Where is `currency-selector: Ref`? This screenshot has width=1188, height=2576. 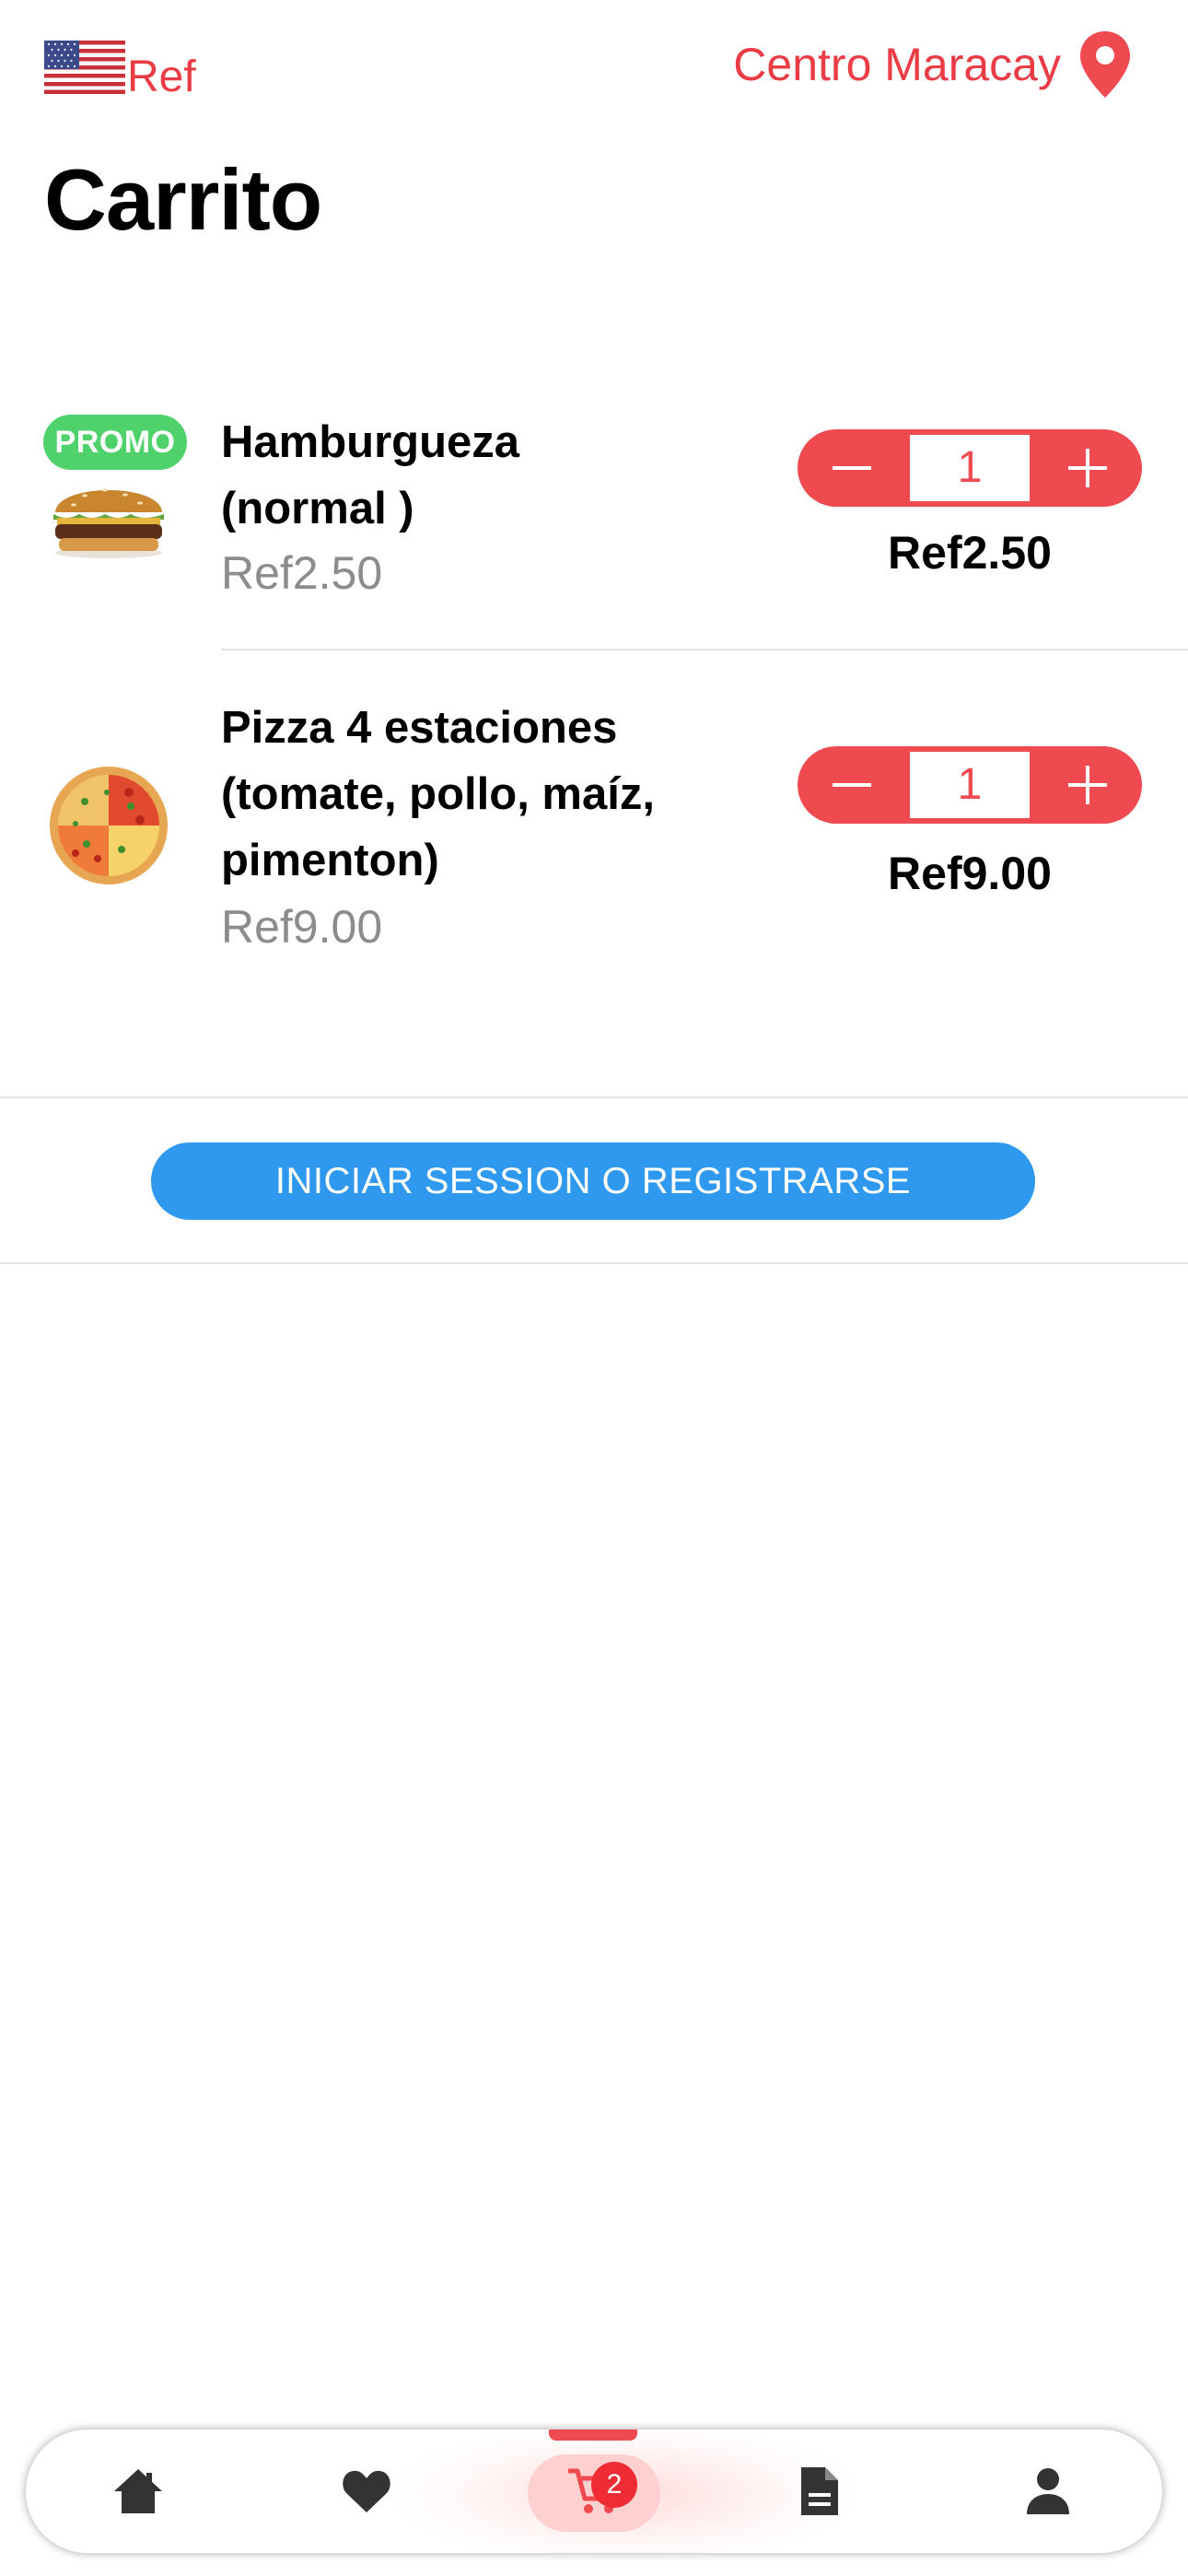 currency-selector: Ref is located at coordinates (120, 64).